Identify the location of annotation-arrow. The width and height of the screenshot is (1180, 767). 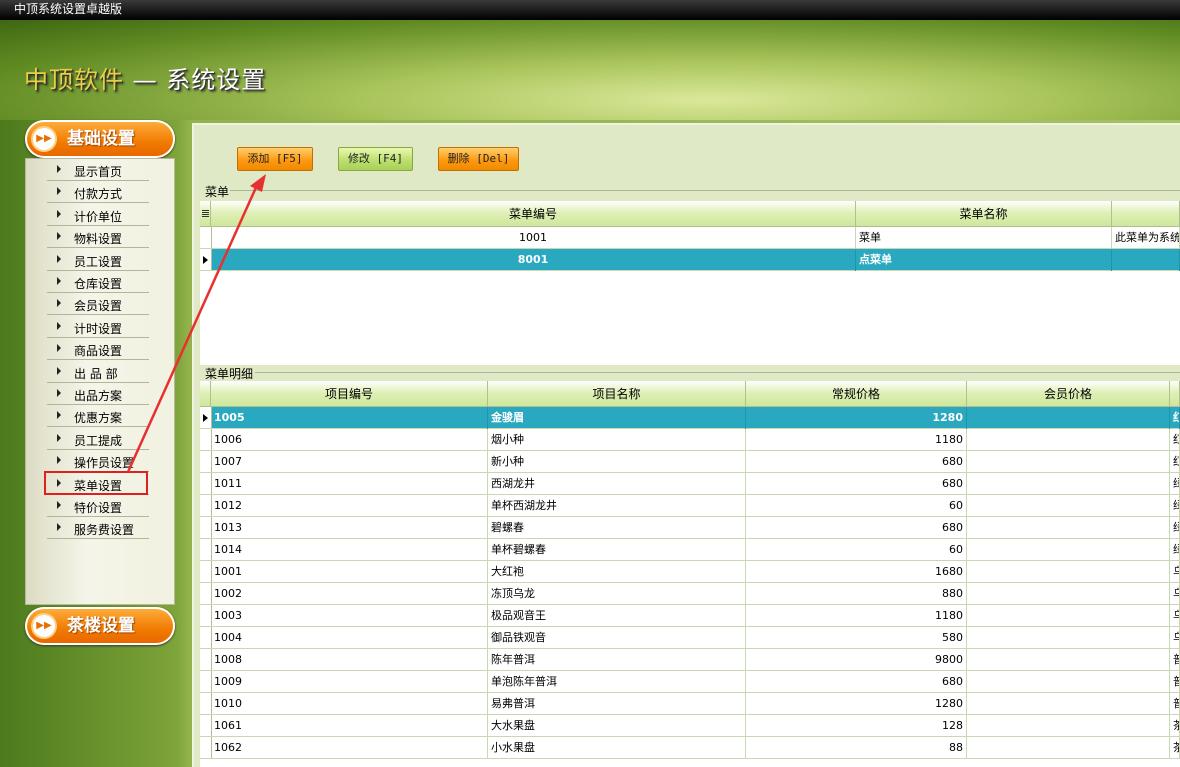
(196, 323).